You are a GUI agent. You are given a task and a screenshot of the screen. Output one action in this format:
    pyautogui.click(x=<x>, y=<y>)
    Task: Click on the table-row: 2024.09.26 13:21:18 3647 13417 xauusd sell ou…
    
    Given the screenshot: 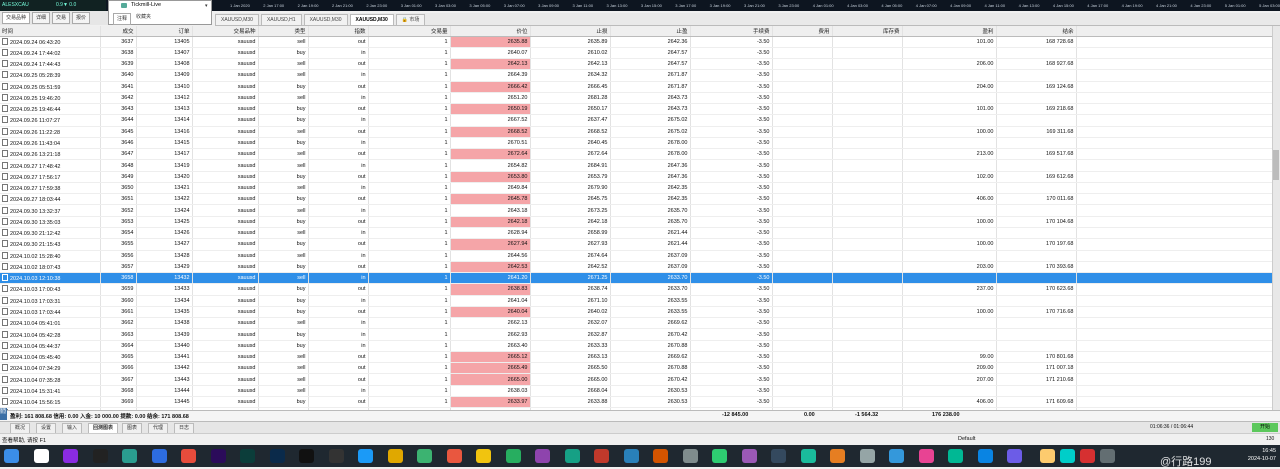 What is the action you would take?
    pyautogui.click(x=636, y=154)
    